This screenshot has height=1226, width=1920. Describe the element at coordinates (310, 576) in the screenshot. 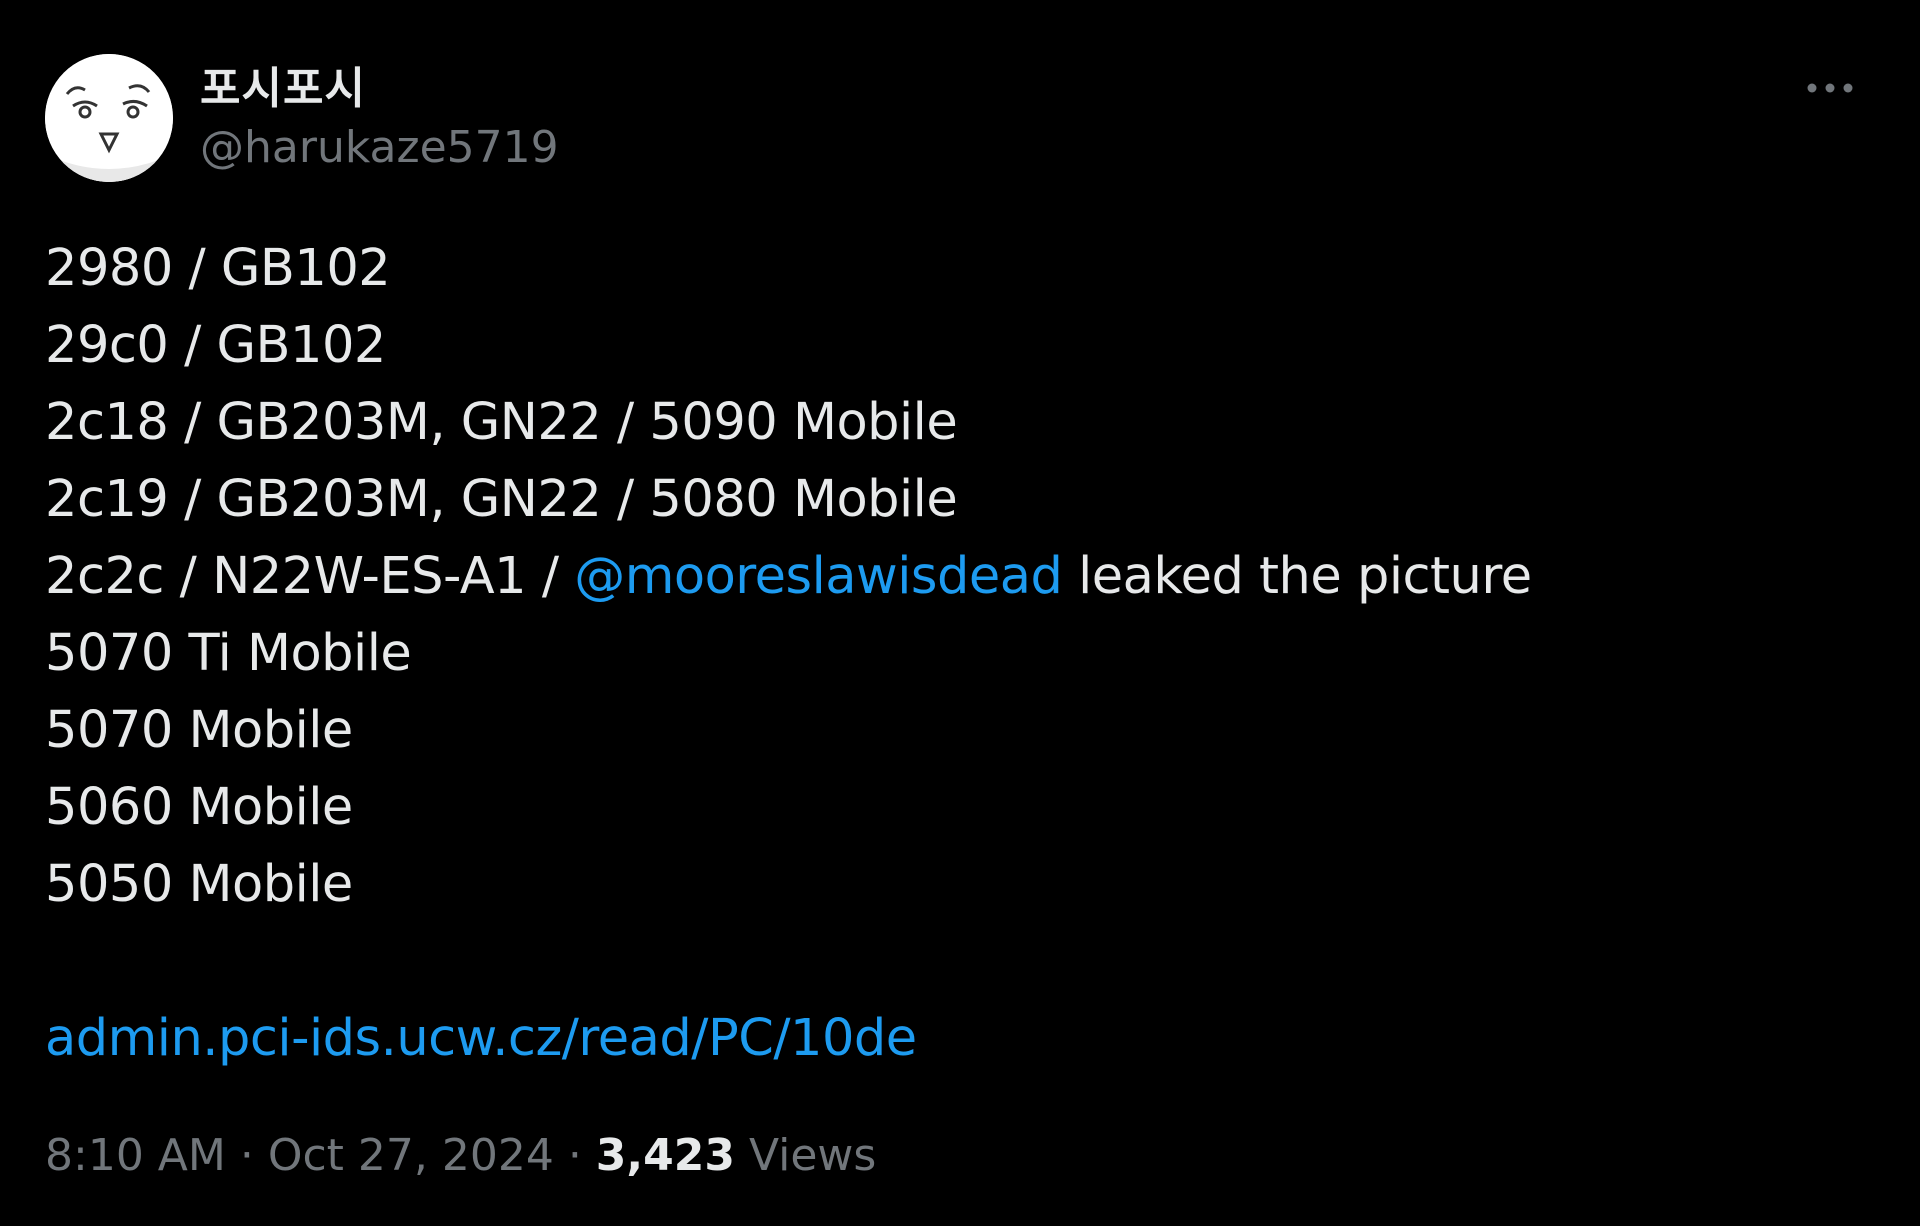

I see `tweet-text-segment: 2c2c / N22W-ES-A1 /` at that location.